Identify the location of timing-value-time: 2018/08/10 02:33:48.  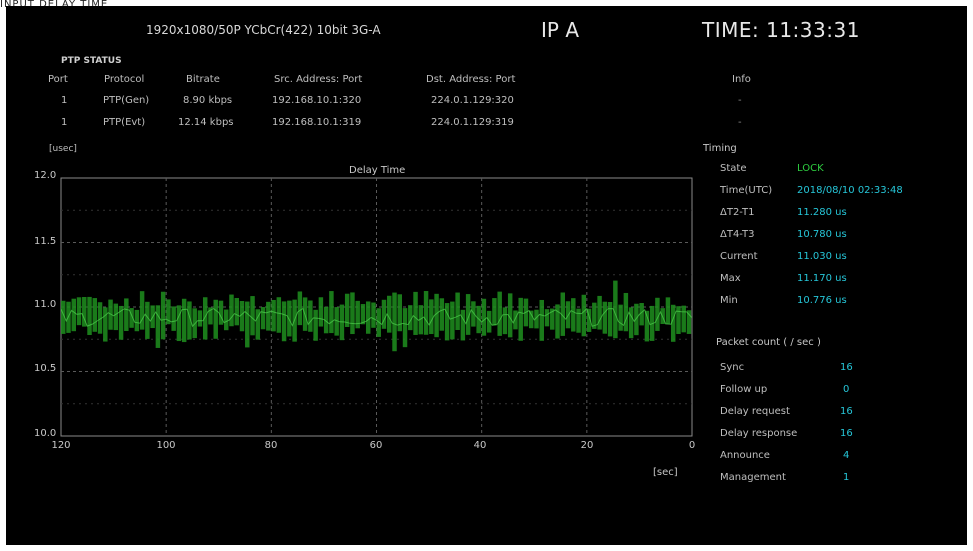
(850, 190).